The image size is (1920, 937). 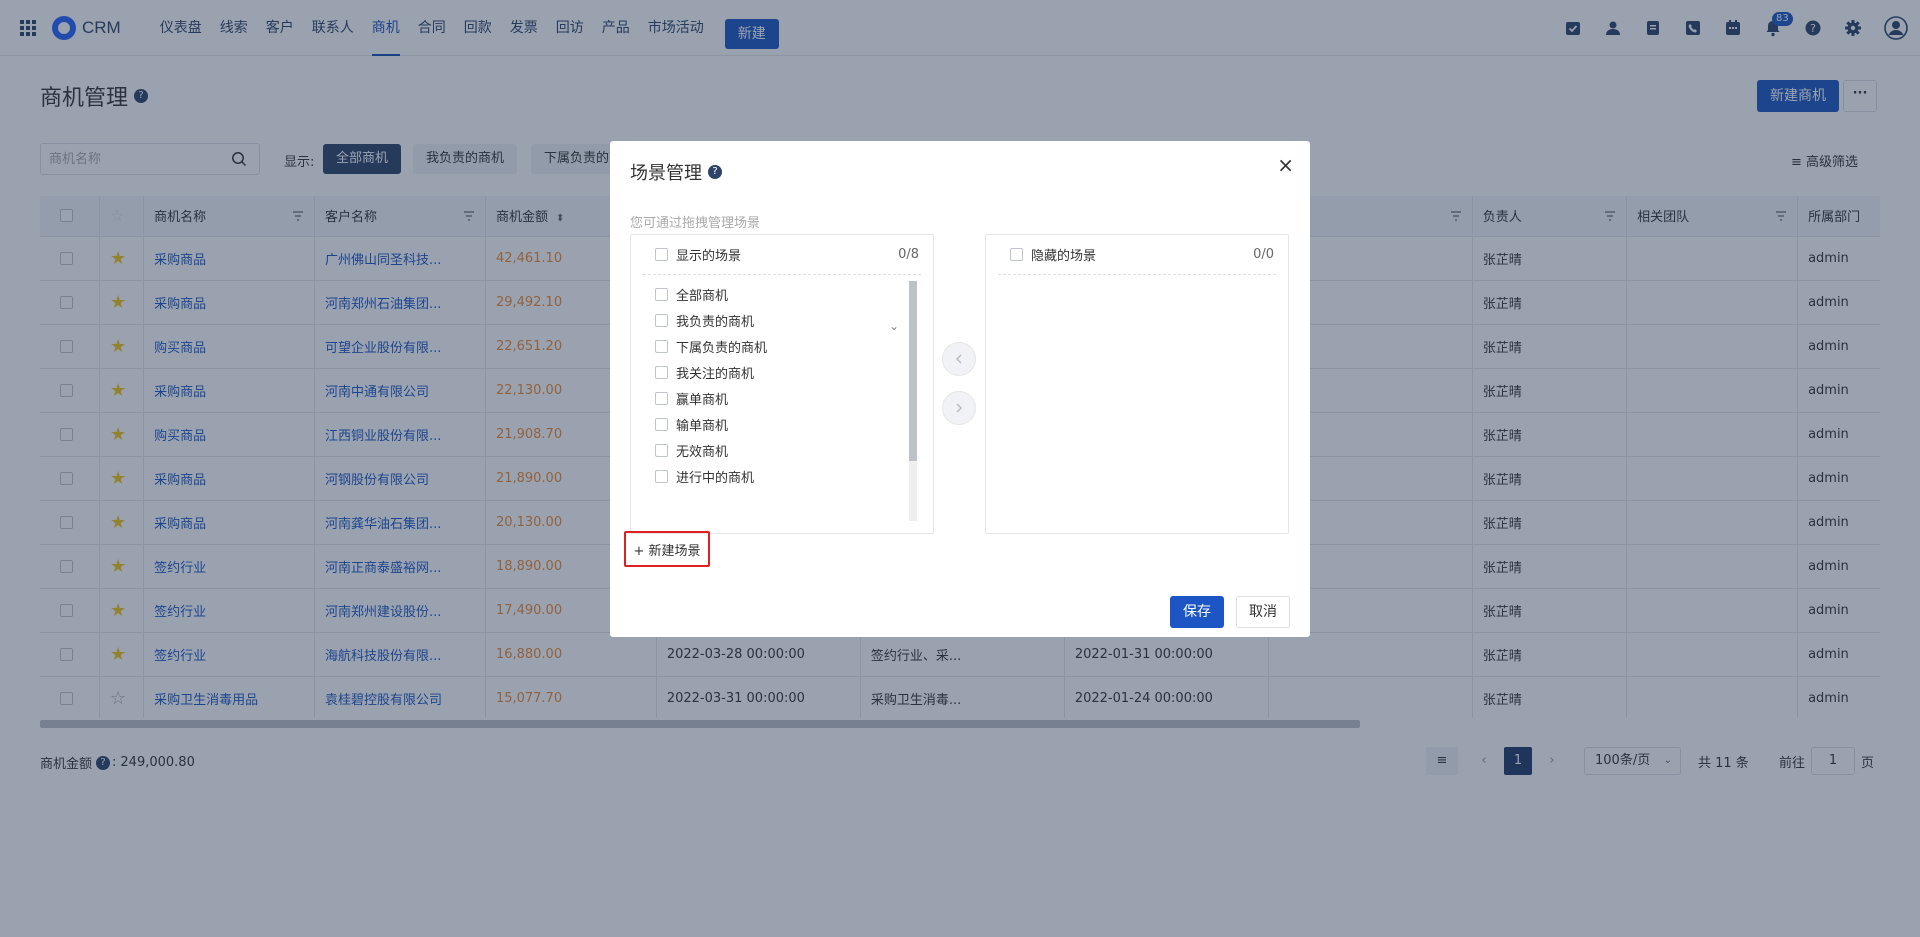 What do you see at coordinates (715, 172) in the screenshot?
I see `help-icon: ?` at bounding box center [715, 172].